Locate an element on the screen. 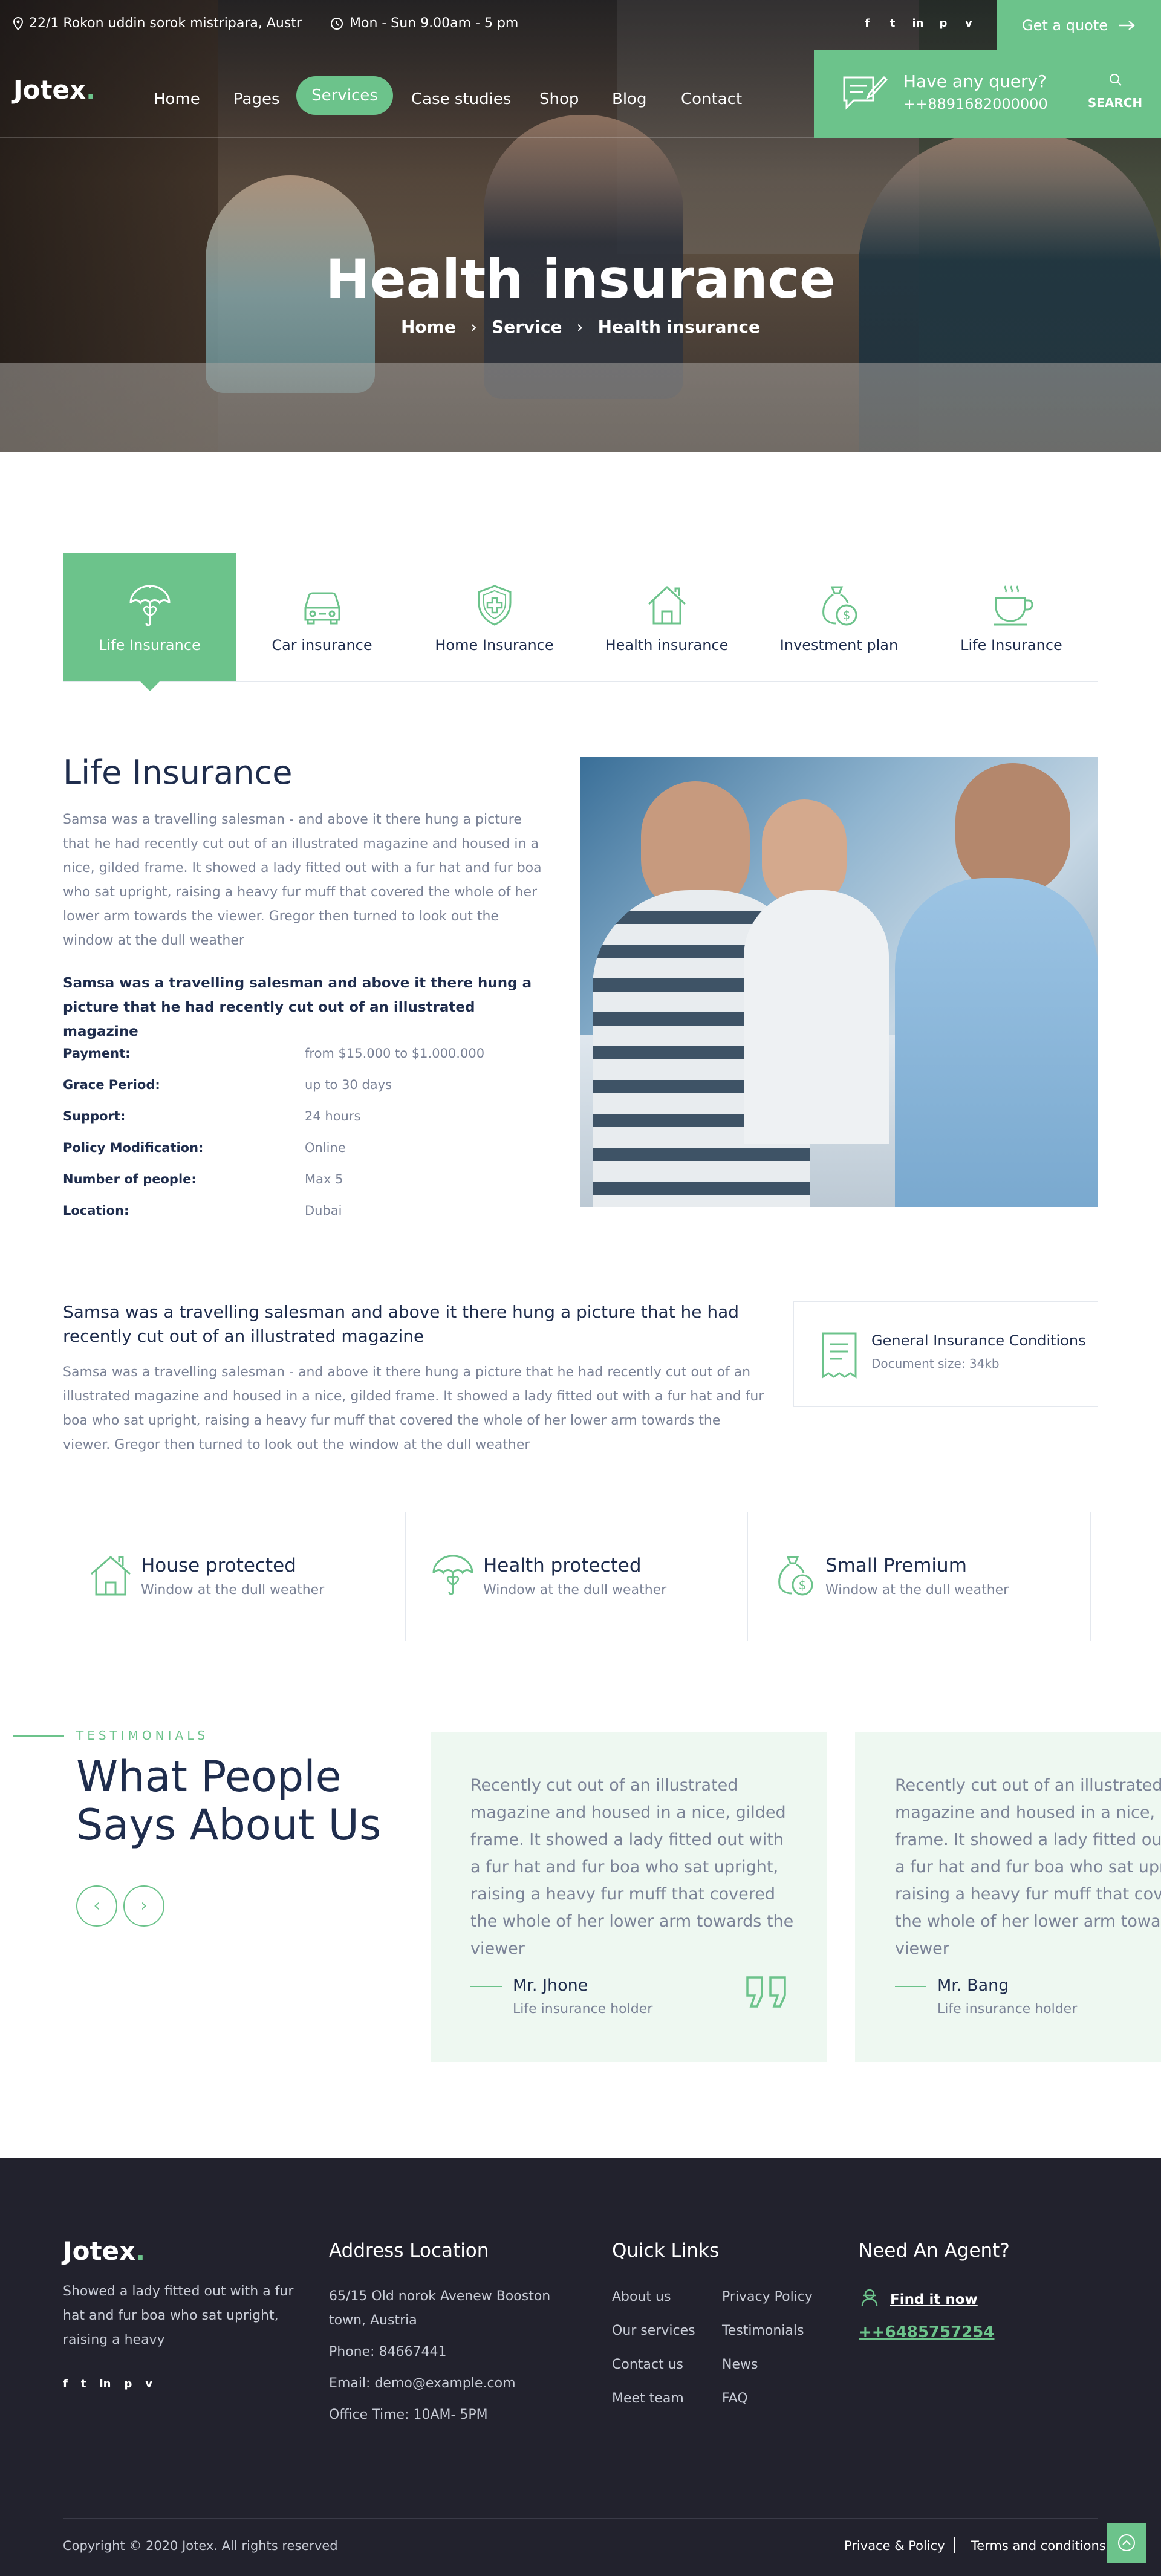  testimonials-title: What People Says About Us is located at coordinates (229, 1801).